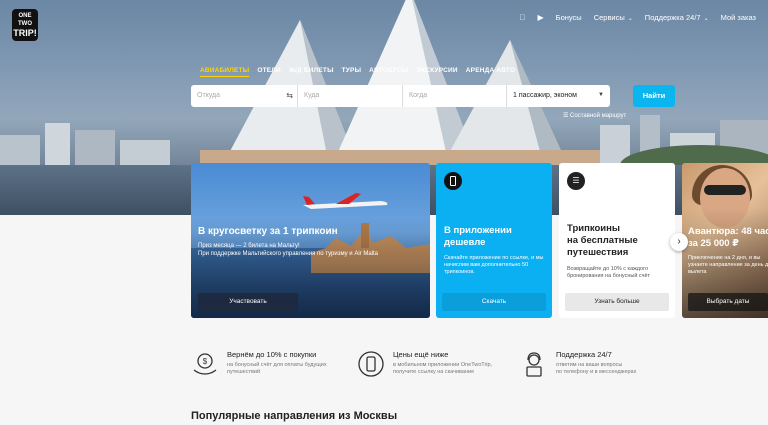  Describe the element at coordinates (593, 228) in the screenshot. I see `card-title-line1: Трипкоины` at that location.